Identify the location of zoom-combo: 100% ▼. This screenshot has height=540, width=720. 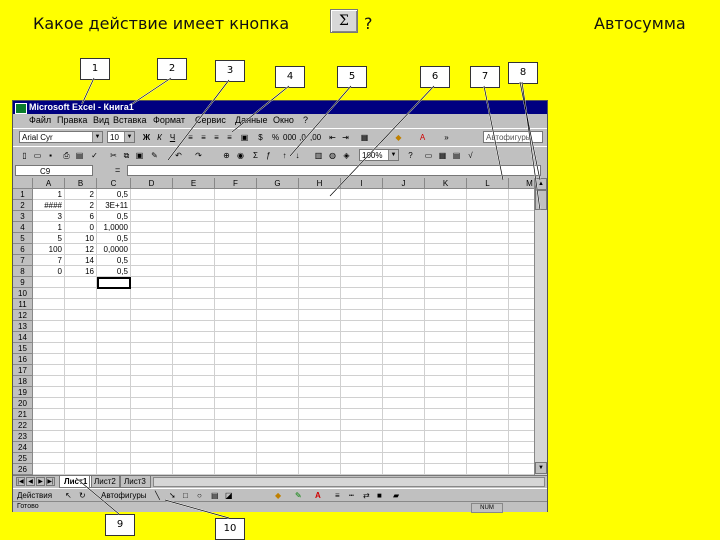
(379, 155).